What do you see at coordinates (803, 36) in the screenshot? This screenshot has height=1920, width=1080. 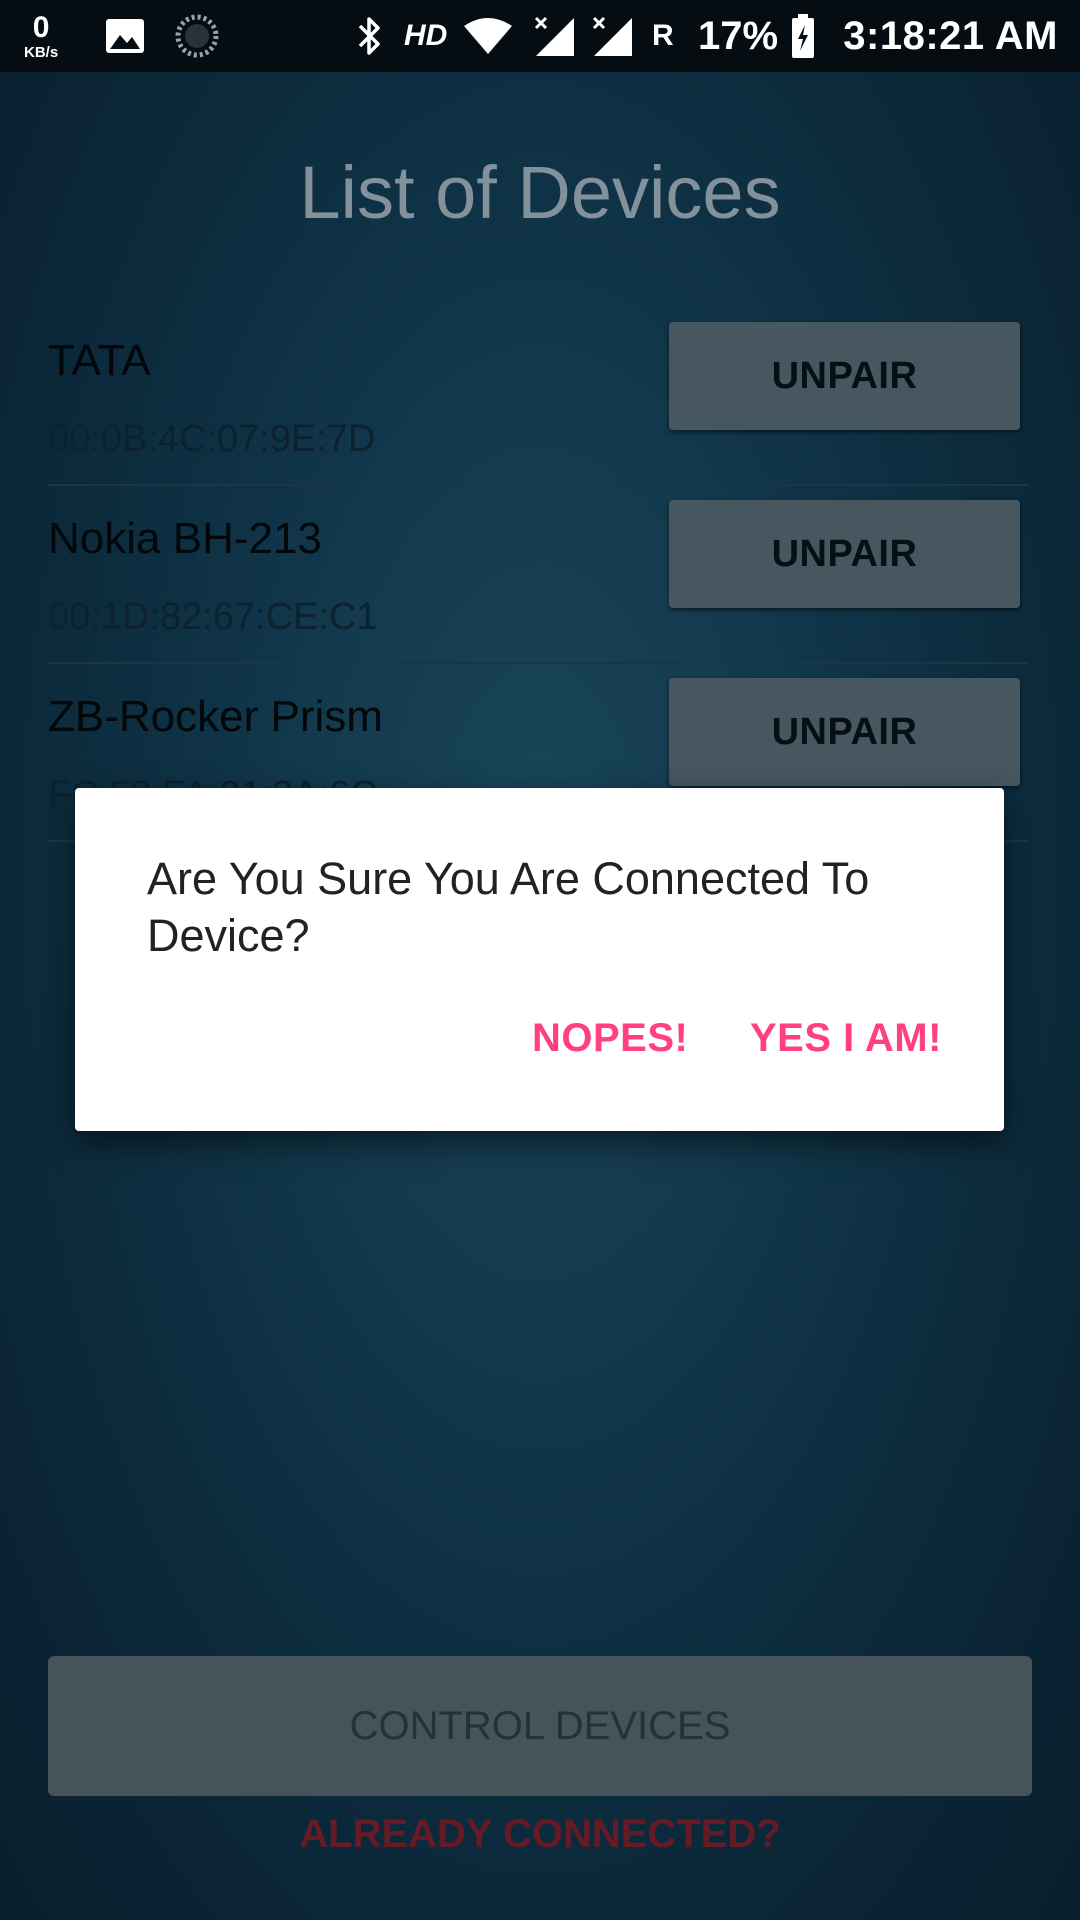 I see `battery-charging-icon` at bounding box center [803, 36].